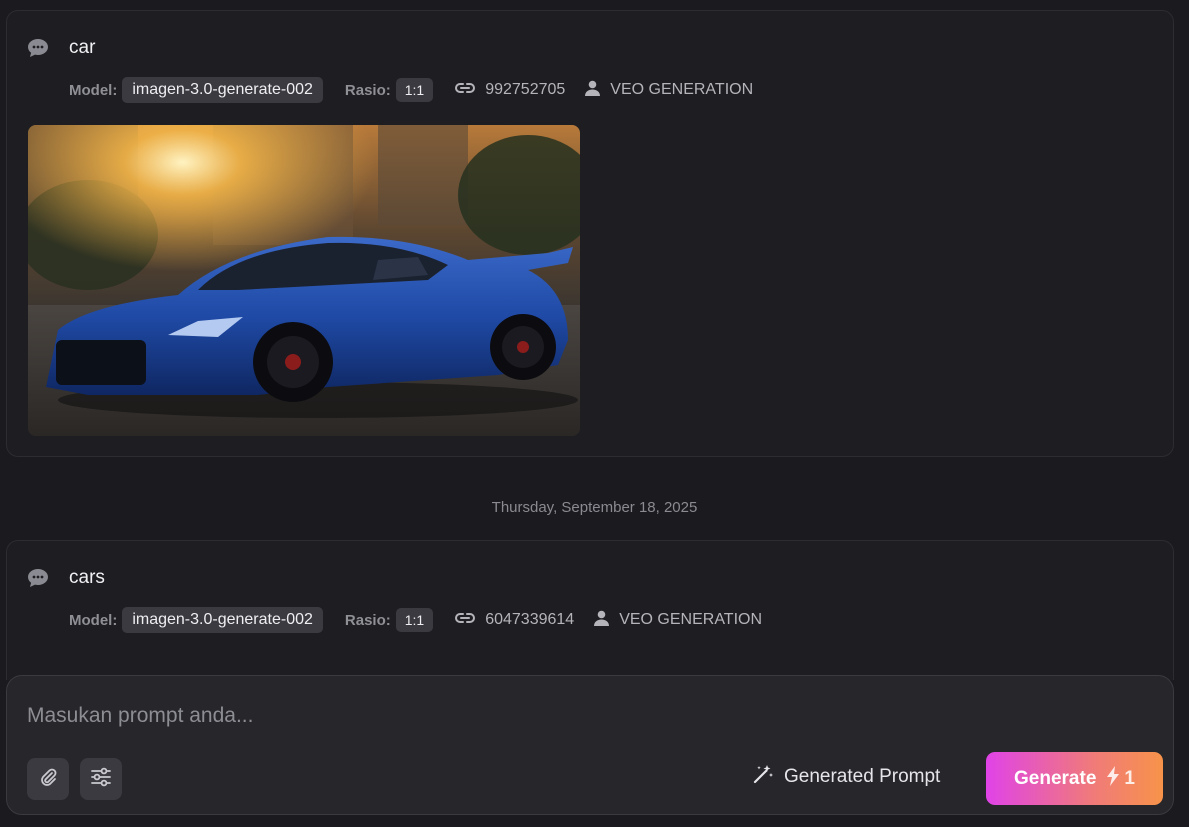 Image resolution: width=1189 pixels, height=827 pixels. What do you see at coordinates (477, 716) in the screenshot?
I see `prompt-input` at bounding box center [477, 716].